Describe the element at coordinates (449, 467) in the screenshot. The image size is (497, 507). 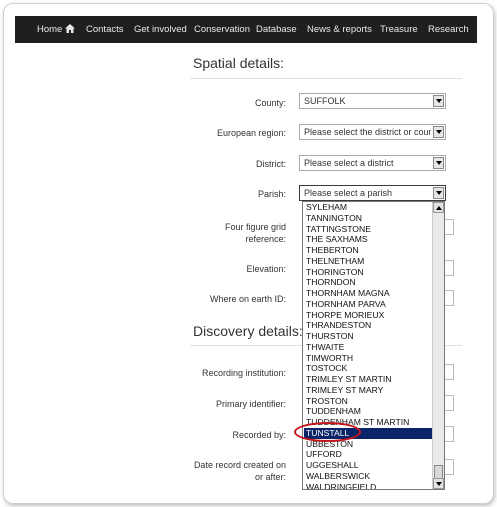
I see `date-created-input` at that location.